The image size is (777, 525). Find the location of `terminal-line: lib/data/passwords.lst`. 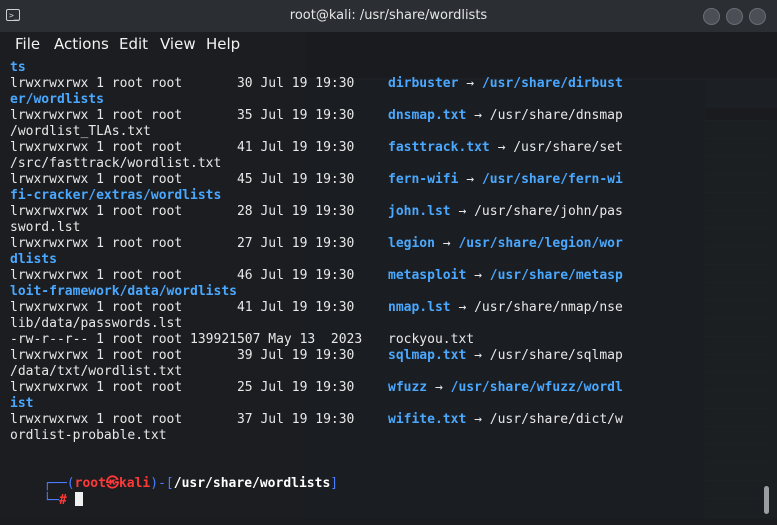

terminal-line: lib/data/passwords.lst is located at coordinates (96, 324).